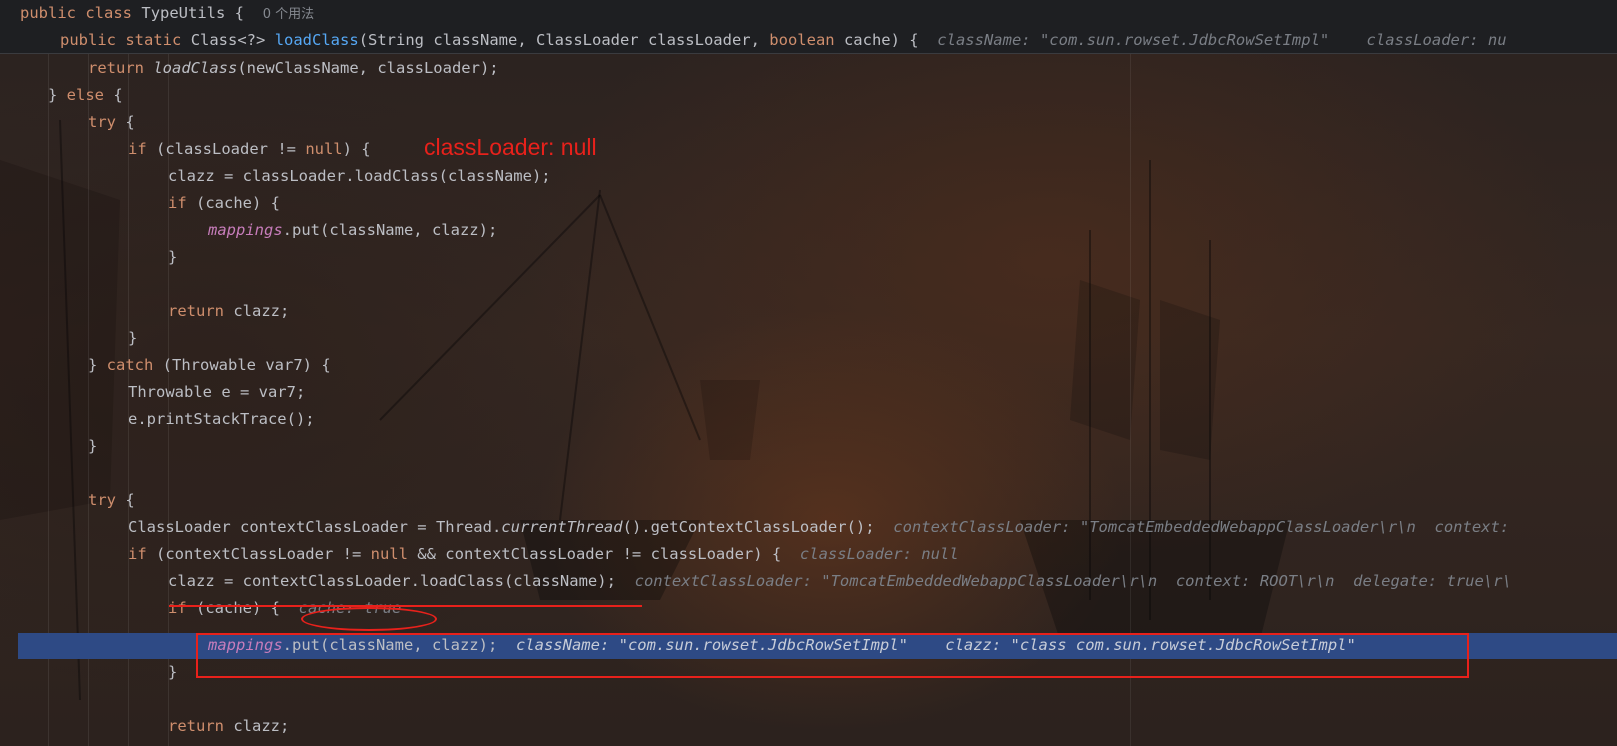 This screenshot has width=1617, height=746. Describe the element at coordinates (315, 527) in the screenshot. I see `code-text: ClassLoader contextClassLoader = Thread.` at that location.